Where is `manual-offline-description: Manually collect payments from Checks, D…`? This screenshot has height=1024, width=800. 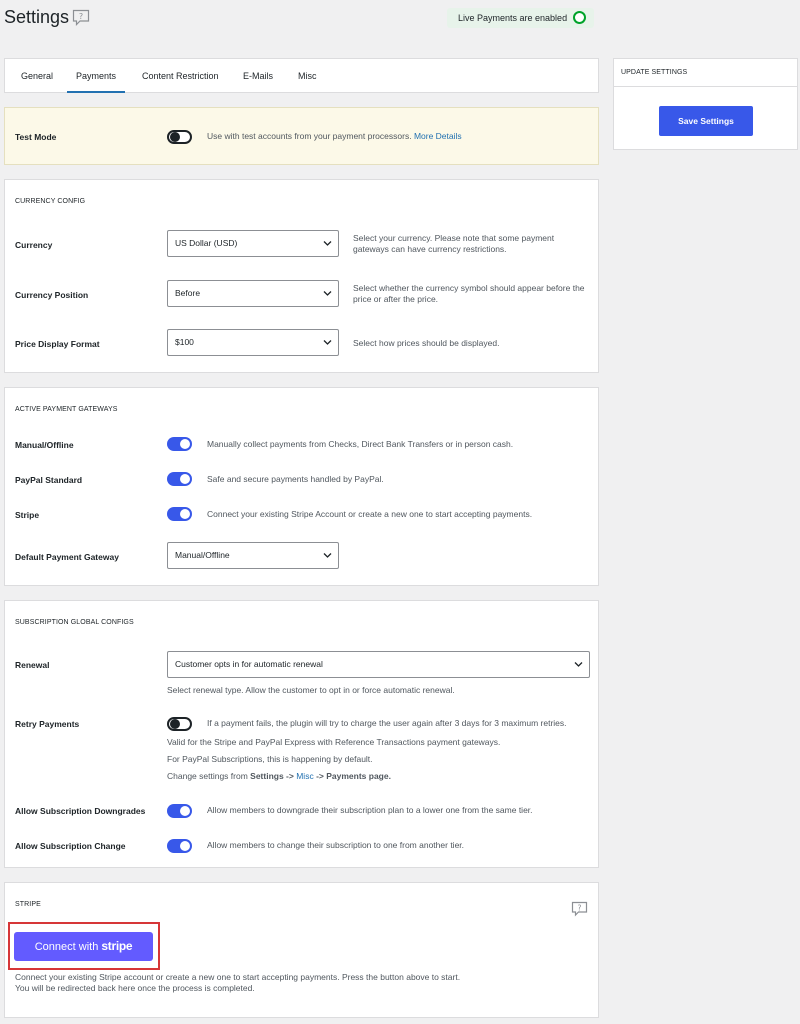 manual-offline-description: Manually collect payments from Checks, D… is located at coordinates (360, 444).